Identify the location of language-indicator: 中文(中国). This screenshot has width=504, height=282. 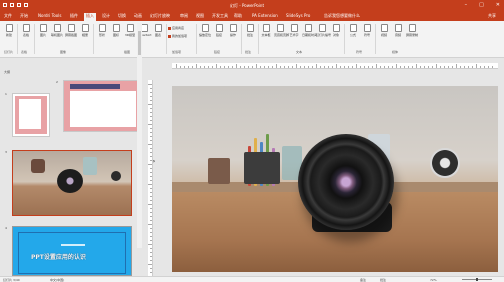
(57, 280).